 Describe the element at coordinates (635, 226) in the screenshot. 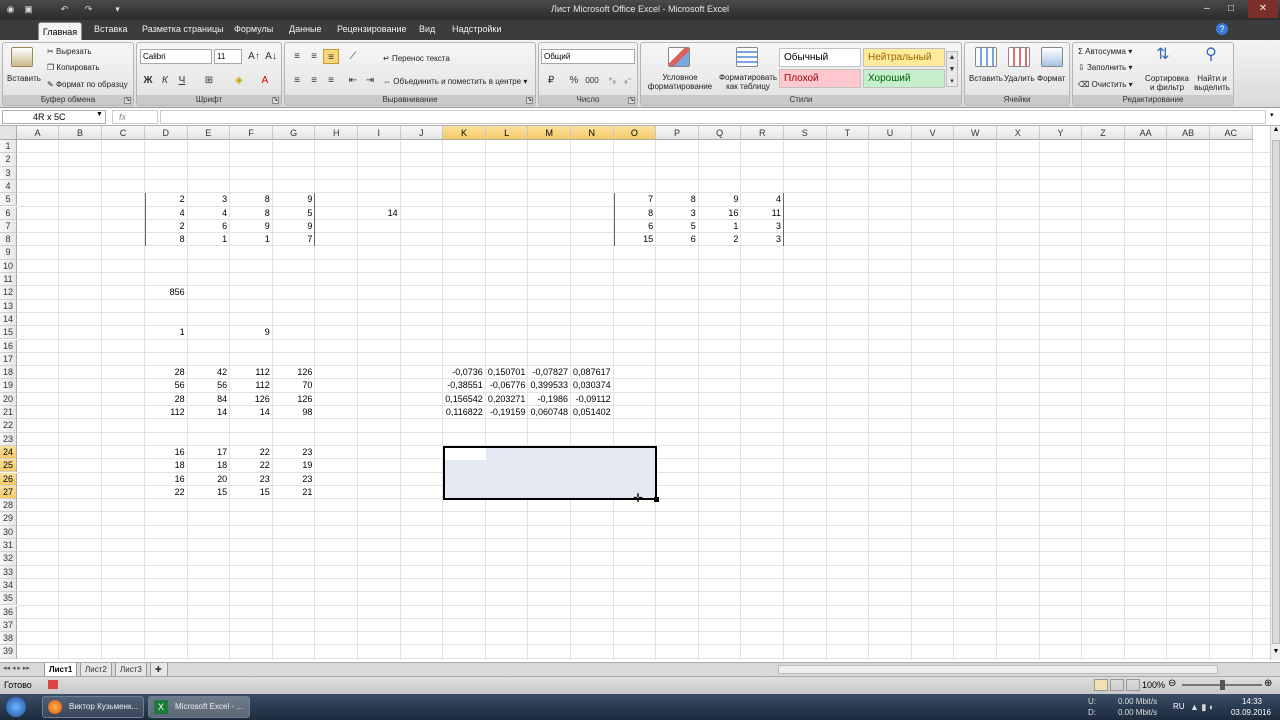

I see `cell-O7: 6` at that location.